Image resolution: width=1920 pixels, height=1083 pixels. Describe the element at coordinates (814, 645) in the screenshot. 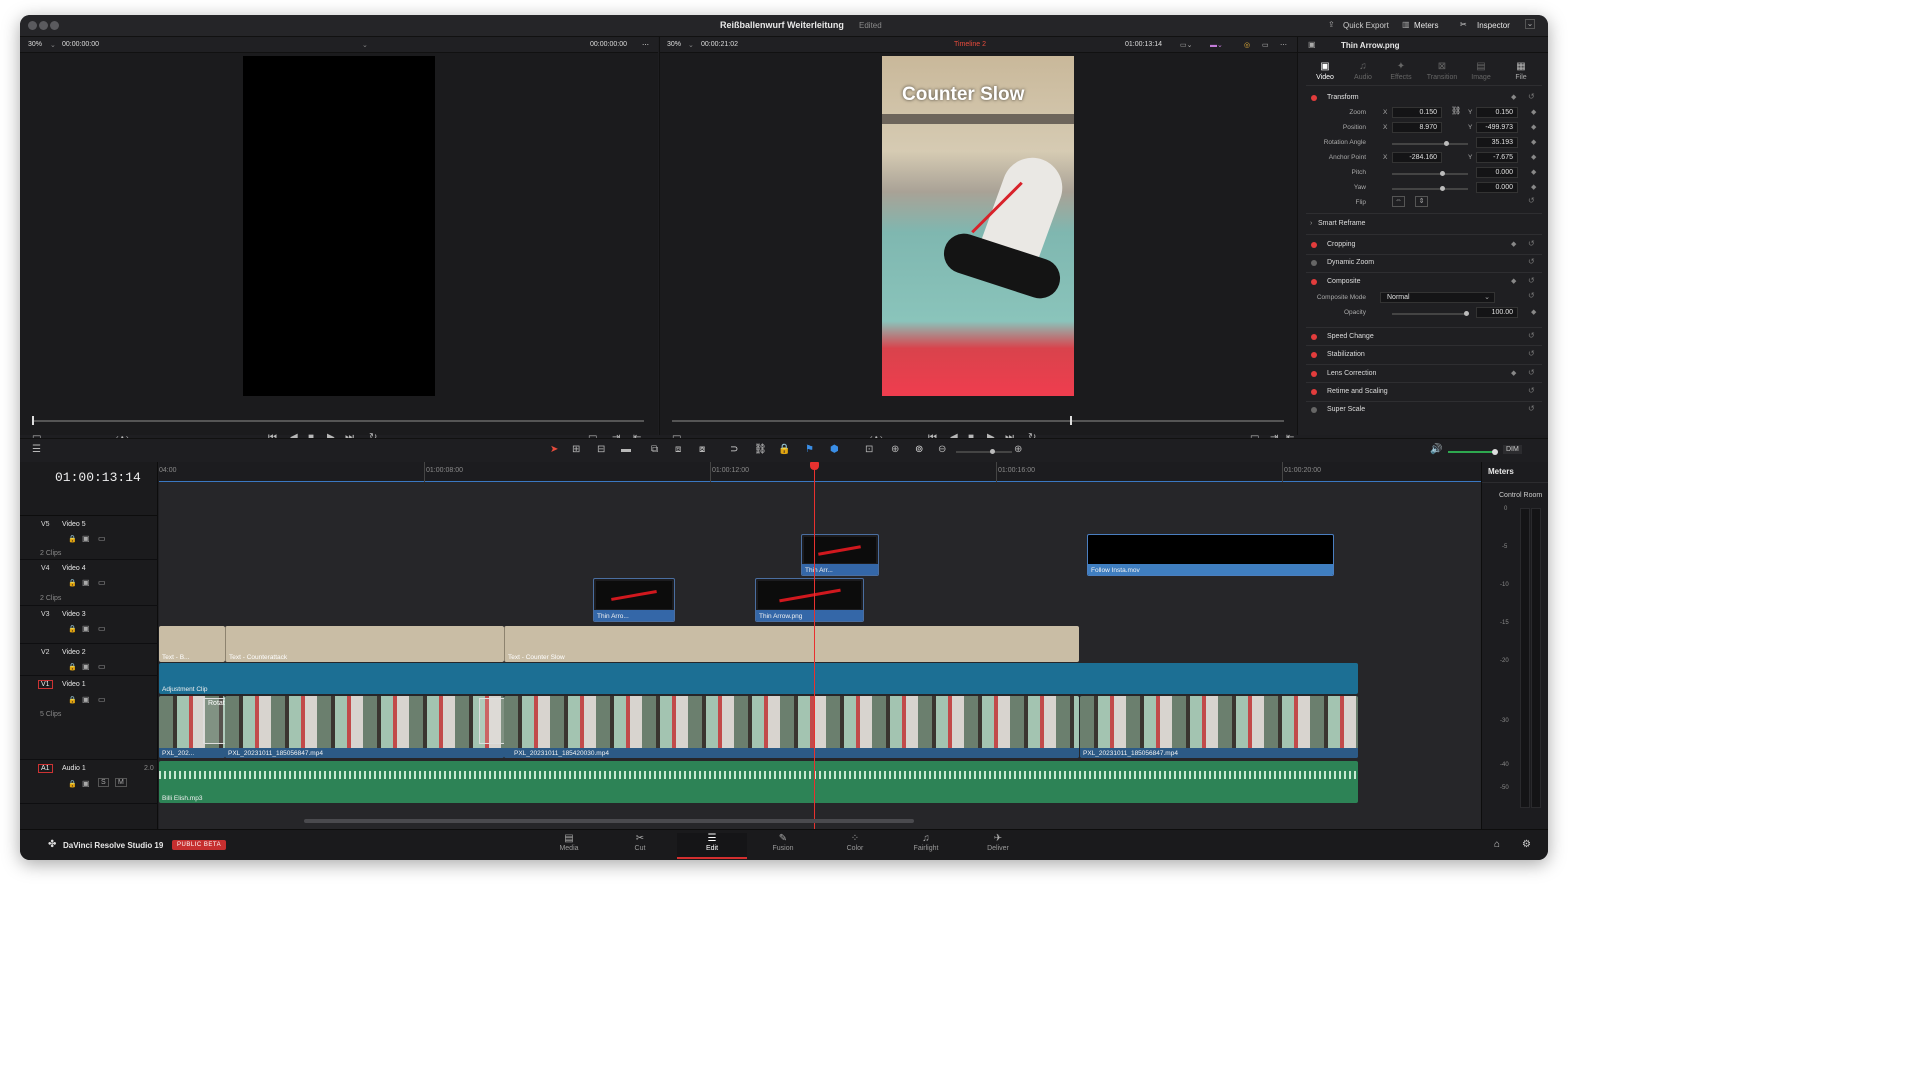

I see `timeline-playhead` at that location.